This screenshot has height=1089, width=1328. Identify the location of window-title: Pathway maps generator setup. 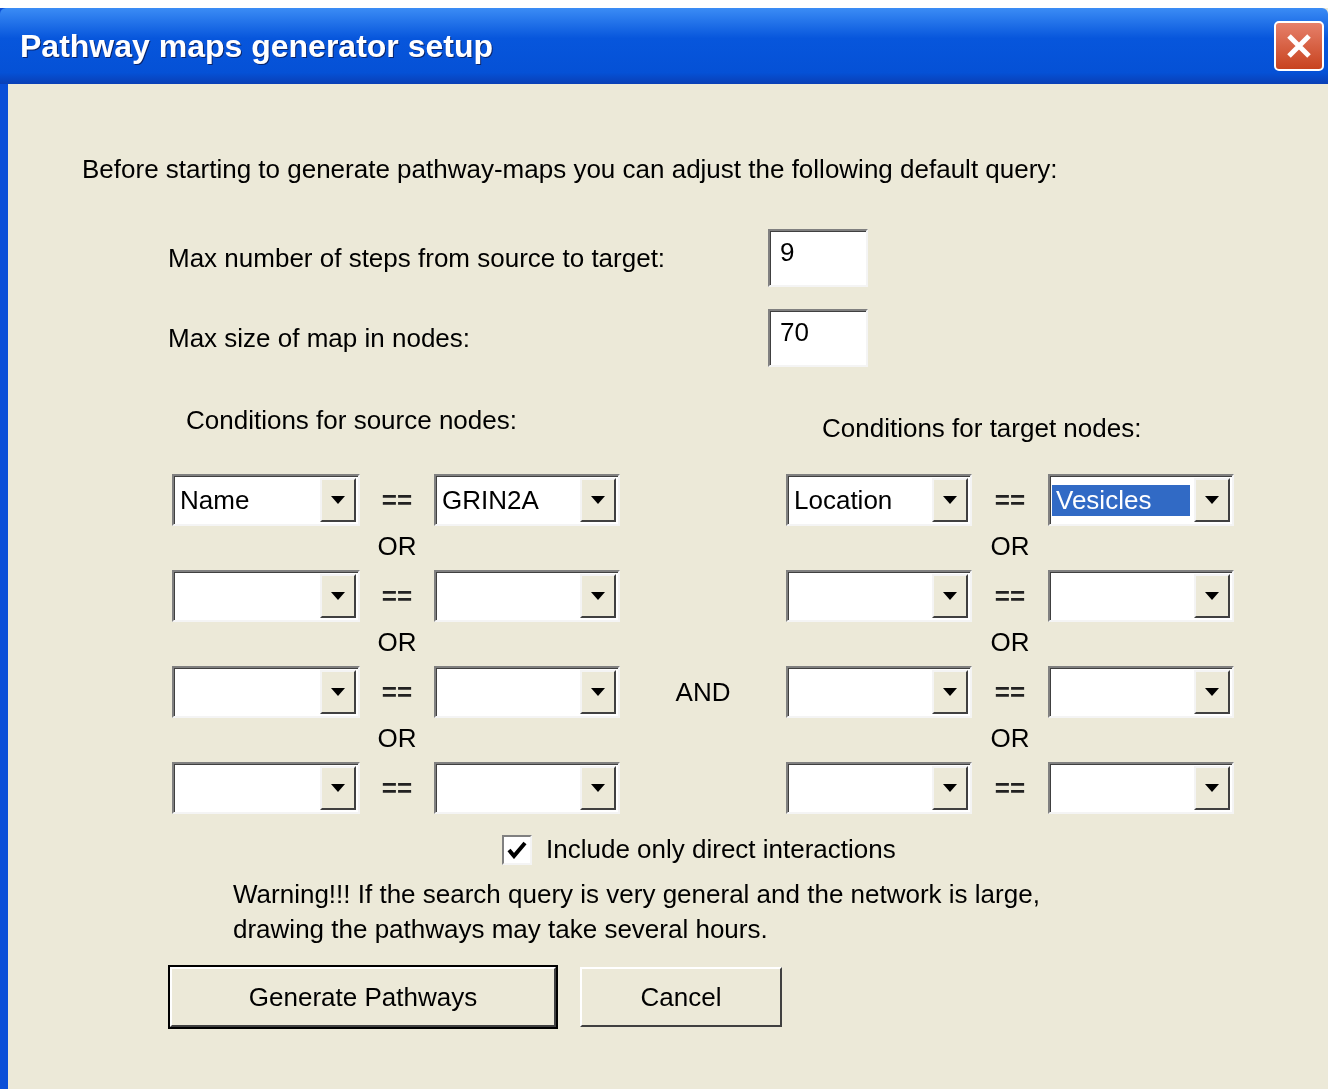
(257, 46).